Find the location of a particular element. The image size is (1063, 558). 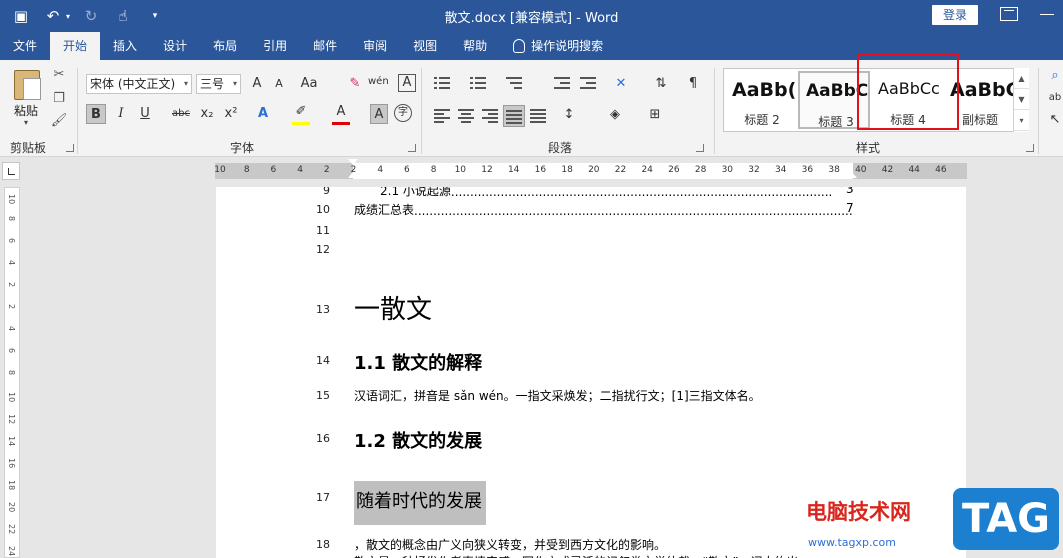

tell-me-search: 操作说明搜索 is located at coordinates (558, 46).